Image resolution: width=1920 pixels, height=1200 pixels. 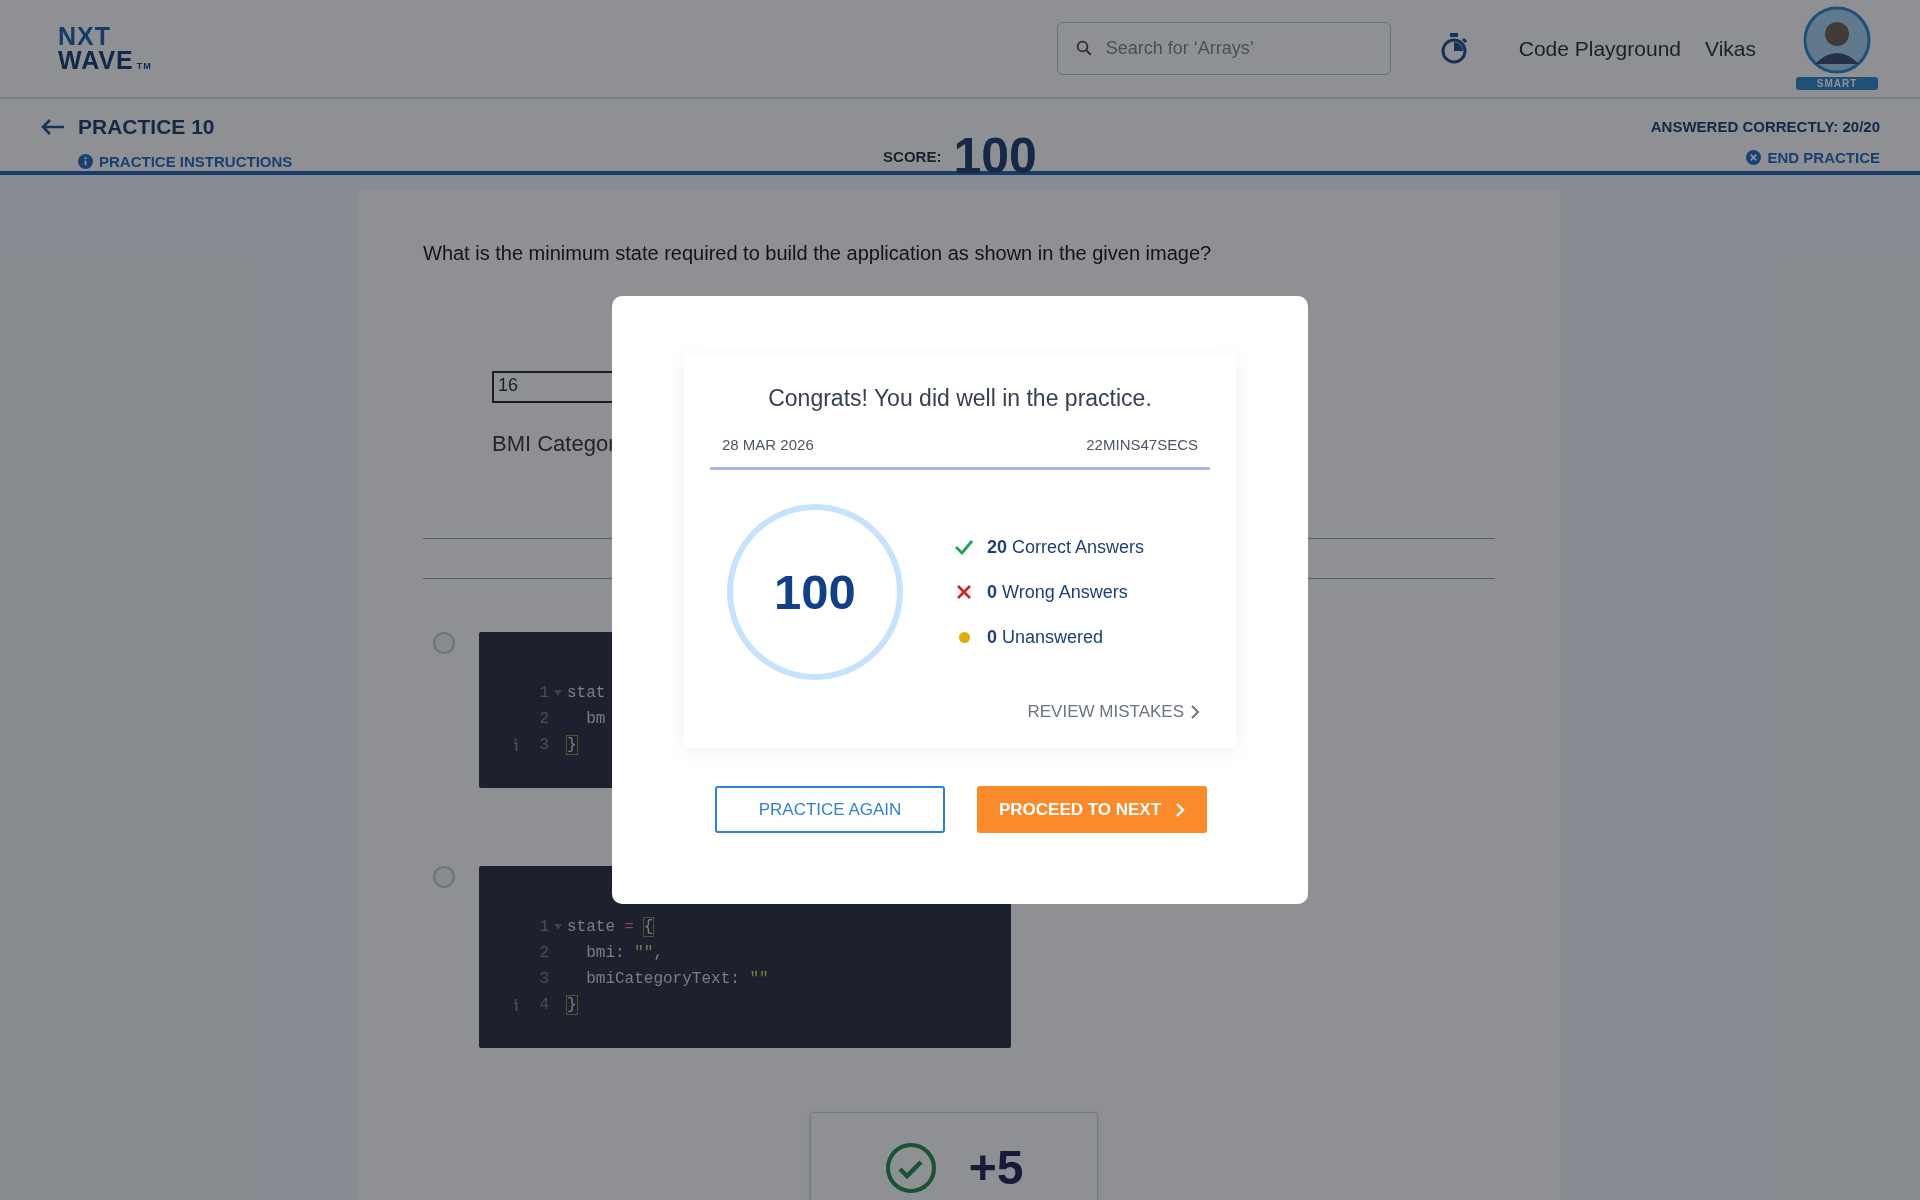 What do you see at coordinates (1754, 157) in the screenshot?
I see `close-icon` at bounding box center [1754, 157].